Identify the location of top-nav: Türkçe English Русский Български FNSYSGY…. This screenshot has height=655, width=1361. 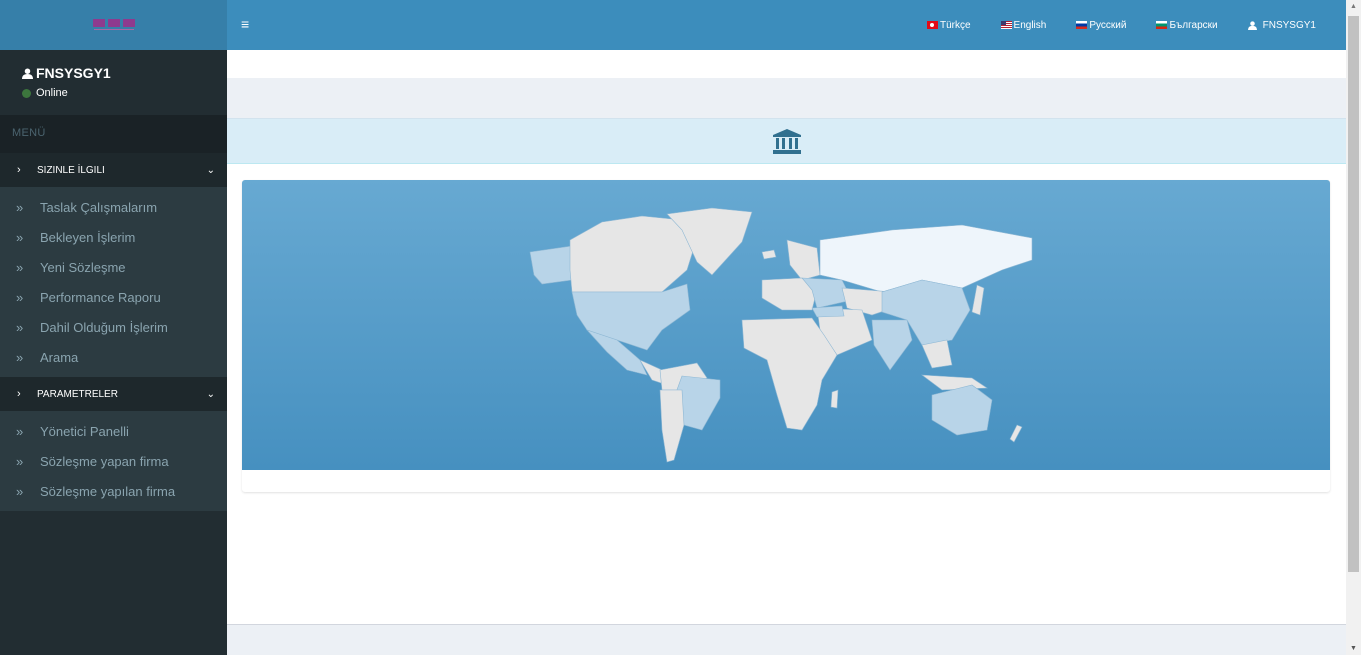
(1121, 25).